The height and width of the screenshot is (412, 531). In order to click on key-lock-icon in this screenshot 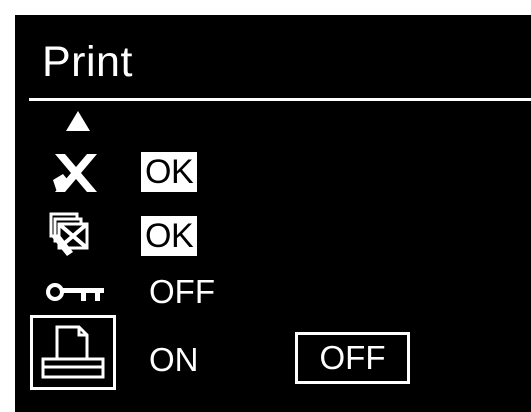, I will do `click(75, 292)`.